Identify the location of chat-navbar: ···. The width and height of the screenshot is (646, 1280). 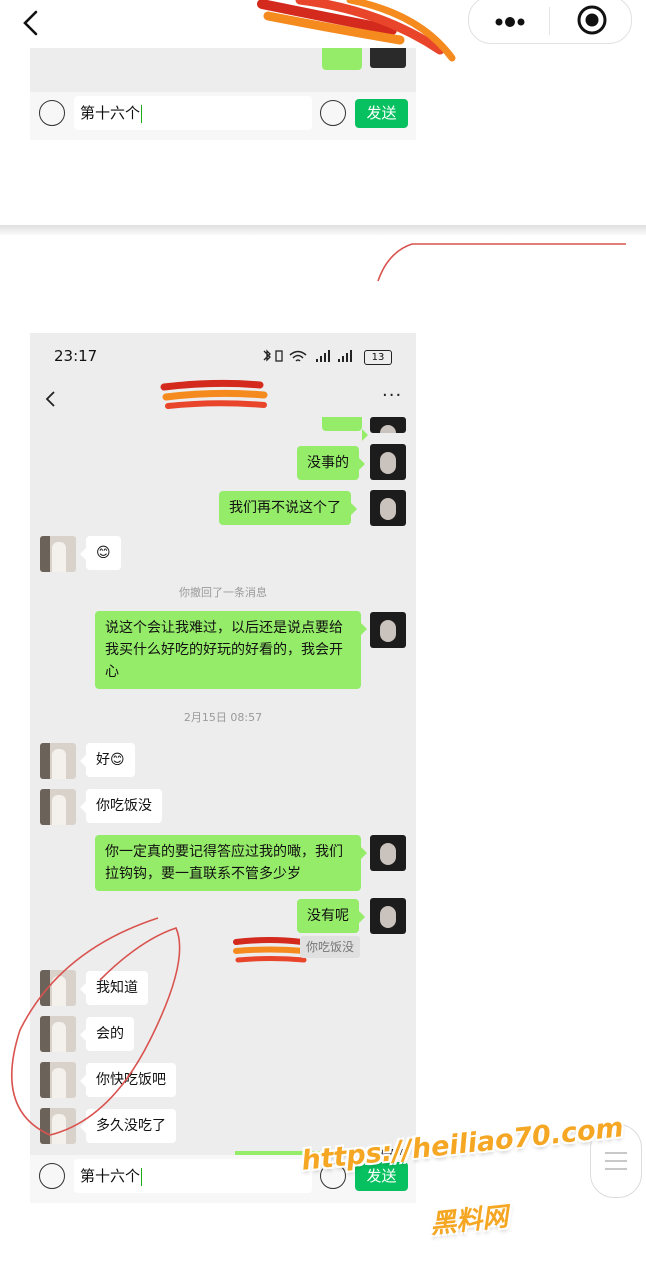
(223, 399).